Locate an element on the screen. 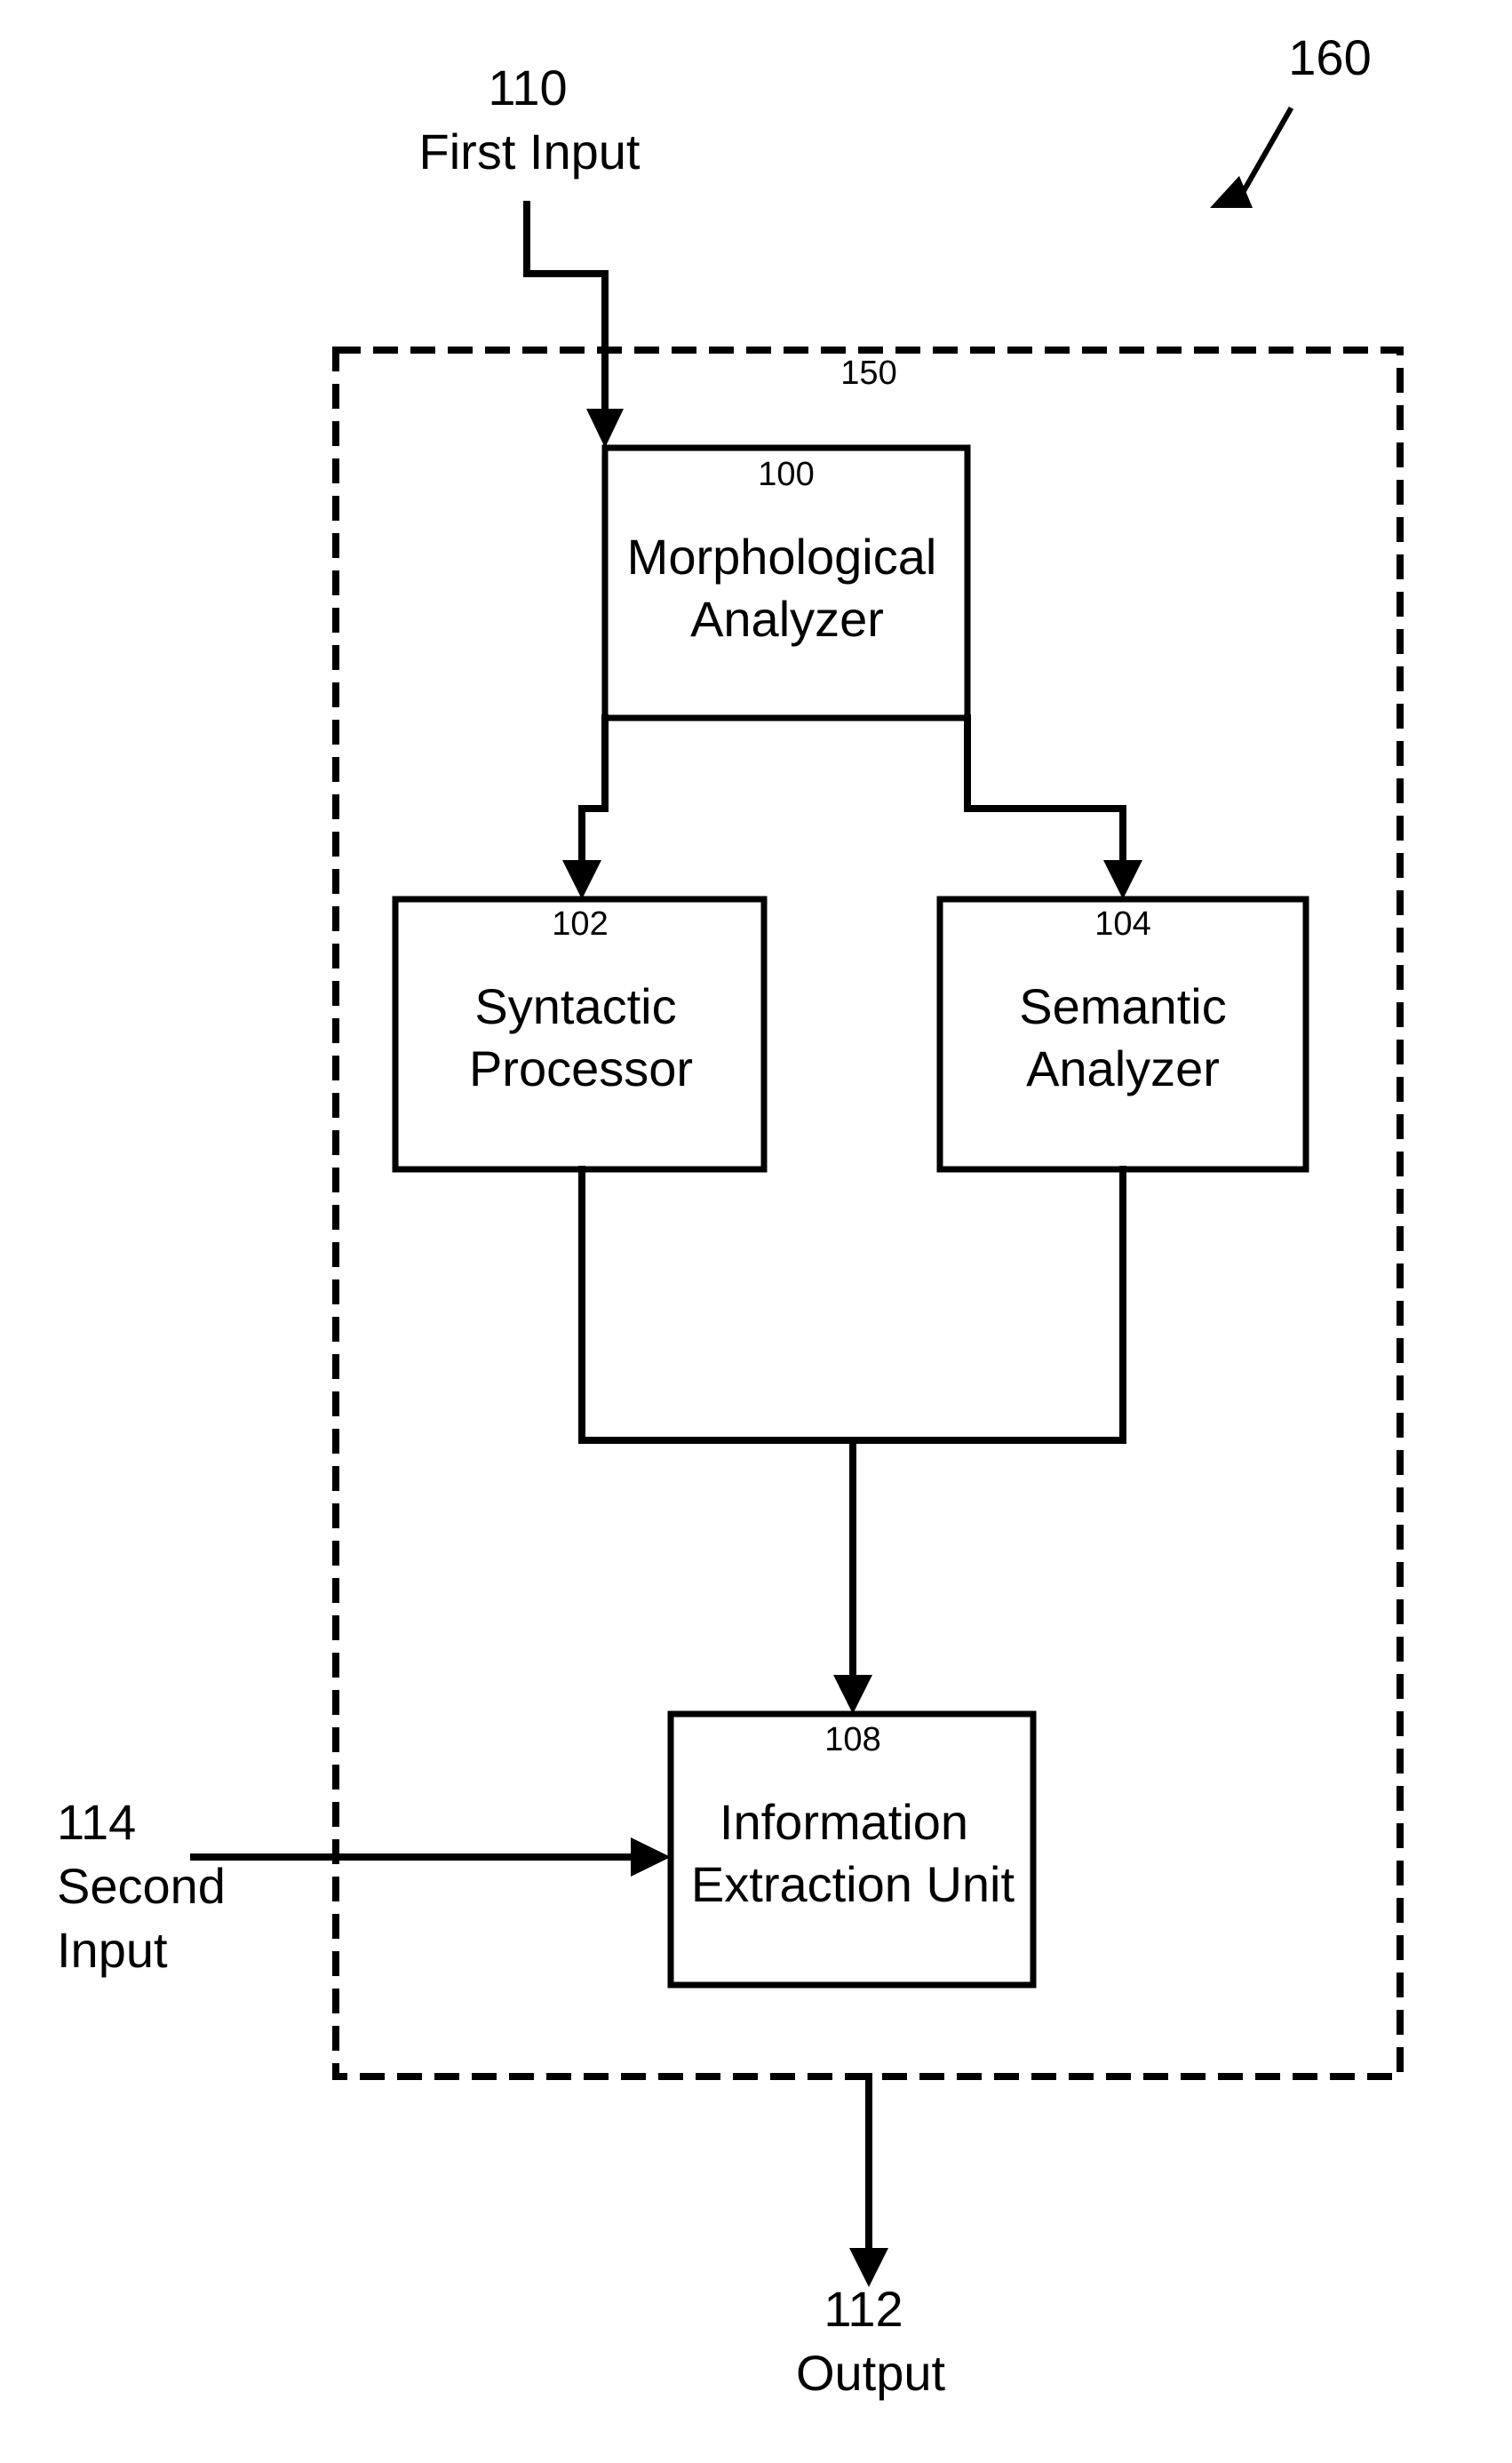 This screenshot has width=1512, height=2463. merge-to-extraction-arrowhead is located at coordinates (852, 1694).